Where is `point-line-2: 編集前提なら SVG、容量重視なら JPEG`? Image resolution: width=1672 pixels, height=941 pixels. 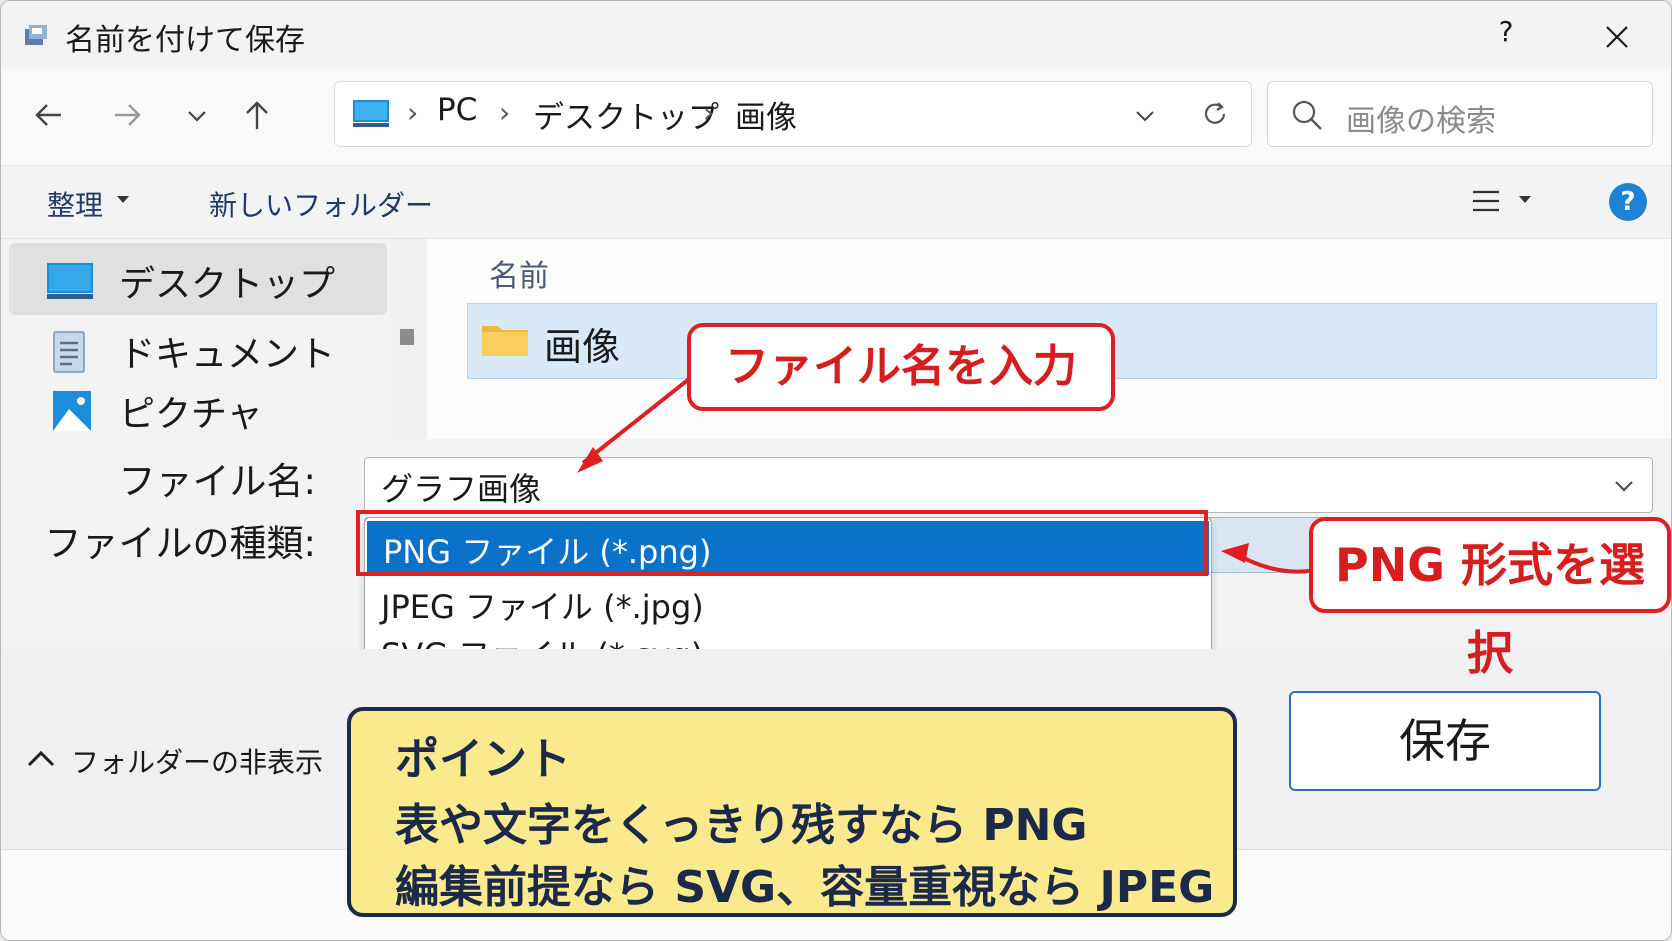
point-line-2: 編集前提なら SVG、容量重視なら JPEG is located at coordinates (805, 887).